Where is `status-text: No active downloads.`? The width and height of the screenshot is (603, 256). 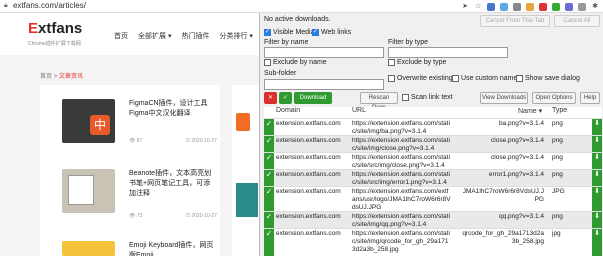
status-text: No active downloads. is located at coordinates (297, 19).